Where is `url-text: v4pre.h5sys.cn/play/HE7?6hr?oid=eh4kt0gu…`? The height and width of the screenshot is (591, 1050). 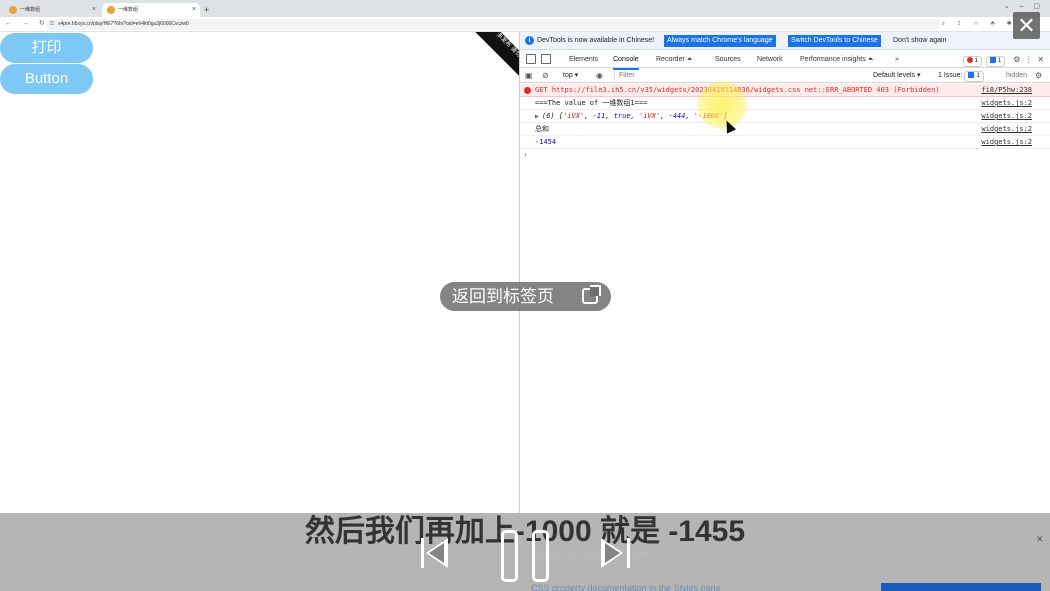 url-text: v4pre.h5sys.cn/play/HE7?6hr?oid=eh4kt0gu… is located at coordinates (123, 24).